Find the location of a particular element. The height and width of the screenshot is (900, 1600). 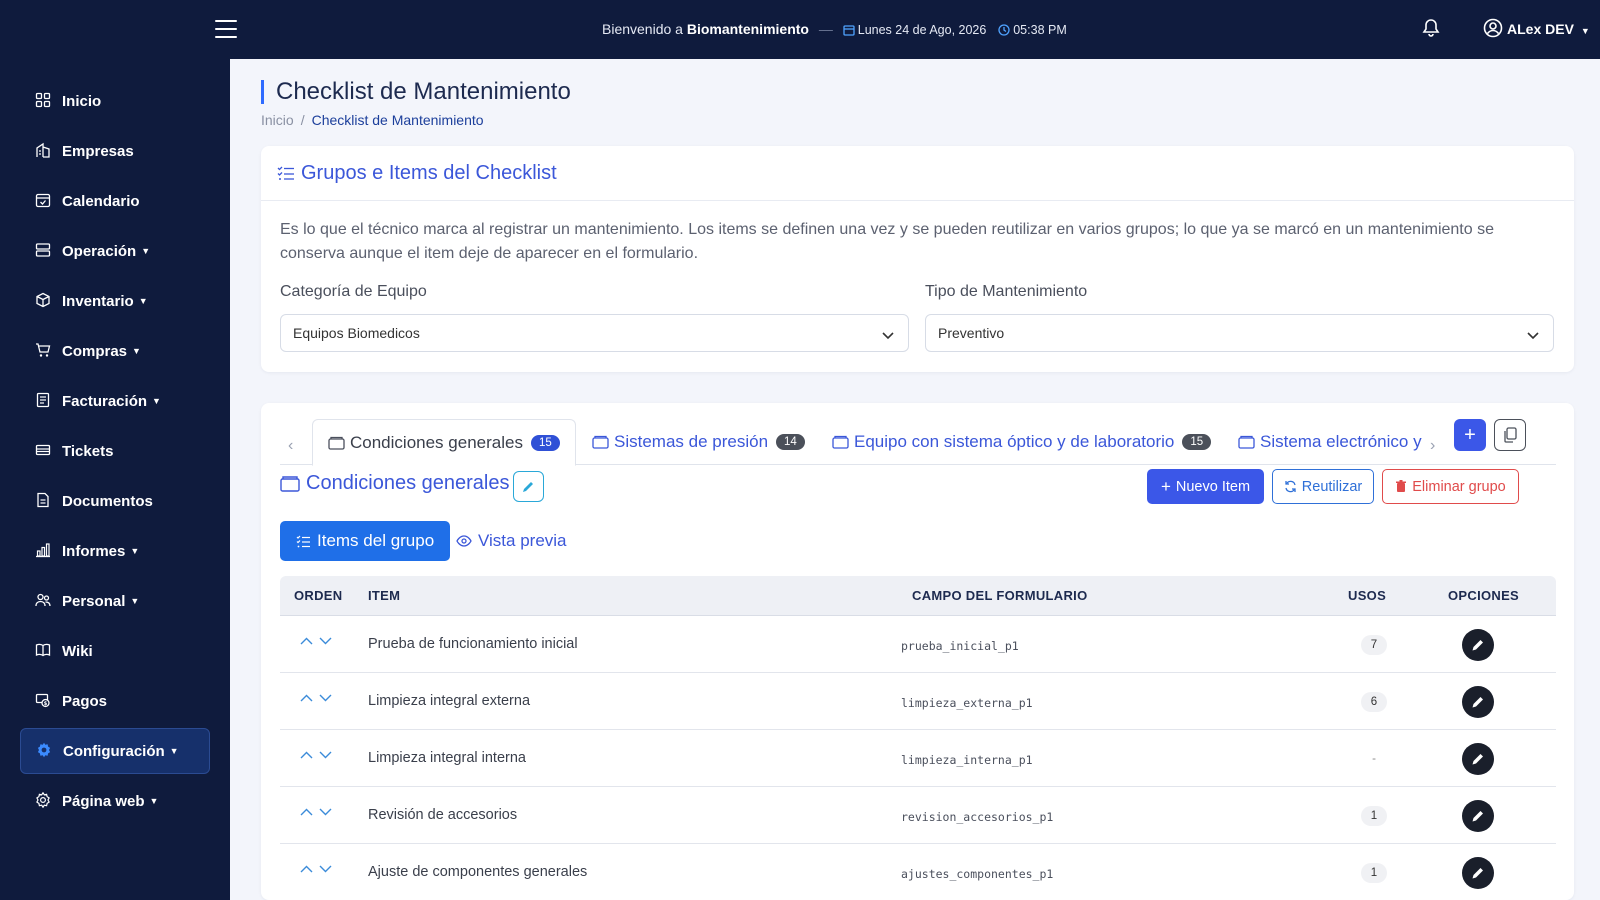

sidebar-item-personal: Personal ▼ is located at coordinates (115, 601).